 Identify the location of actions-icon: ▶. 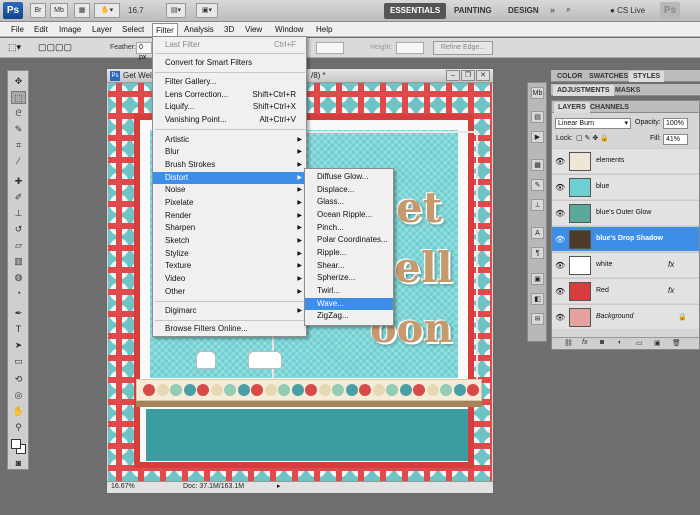
(537, 137).